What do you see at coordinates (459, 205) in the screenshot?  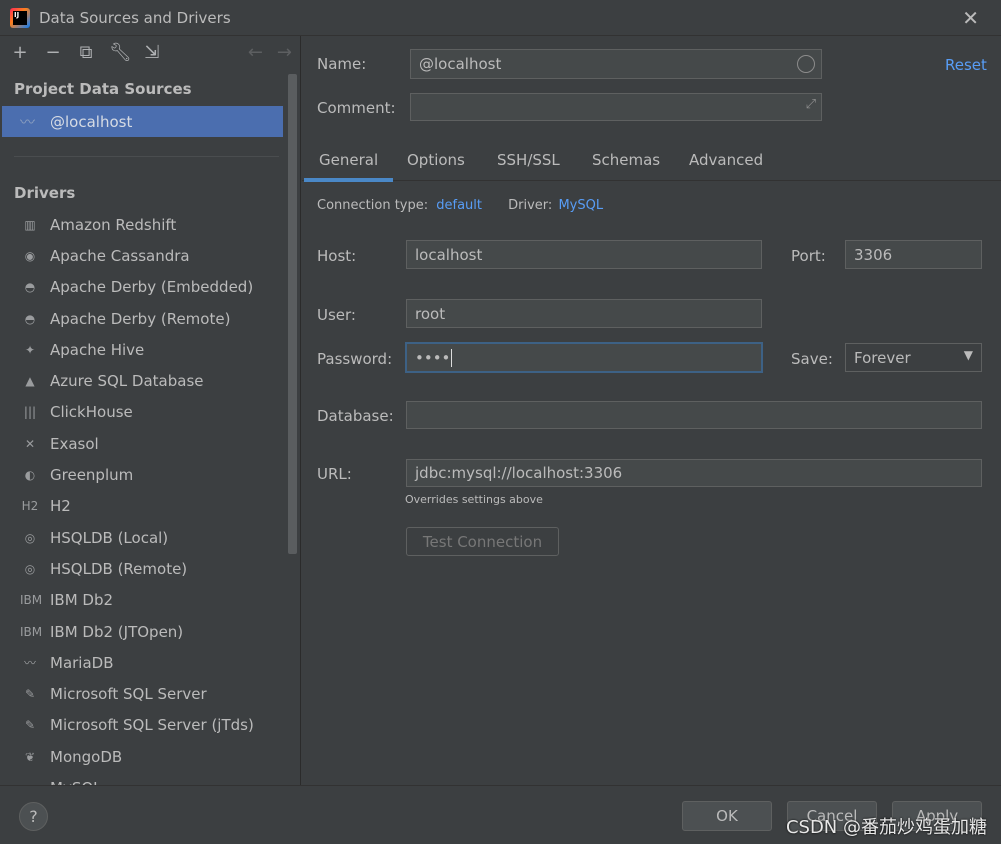 I see `connection-type-link: default` at bounding box center [459, 205].